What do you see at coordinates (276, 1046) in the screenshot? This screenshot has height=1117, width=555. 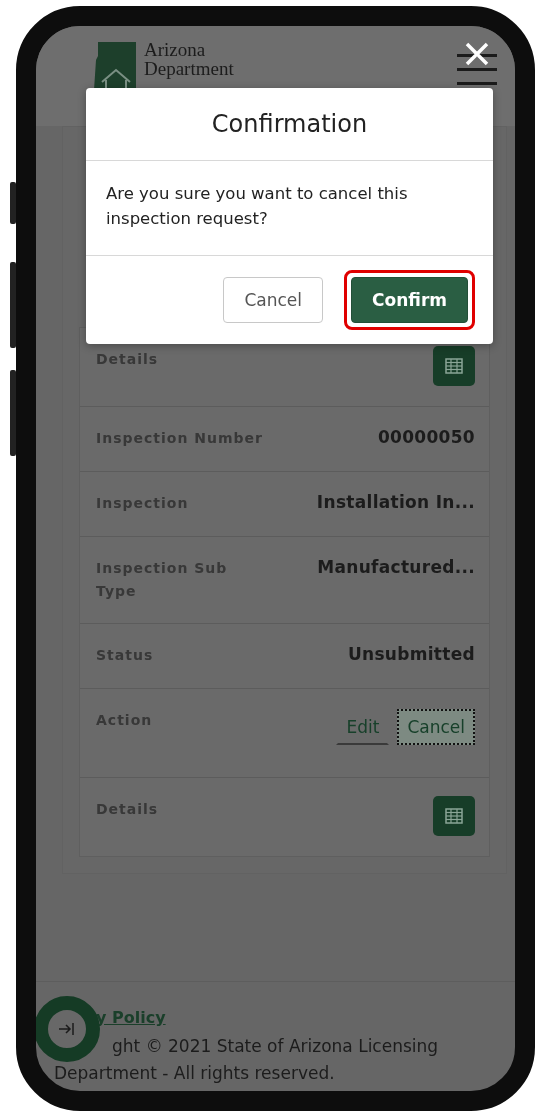 I see `copyright-text: ght © 2021 State of Arizona Licensing` at bounding box center [276, 1046].